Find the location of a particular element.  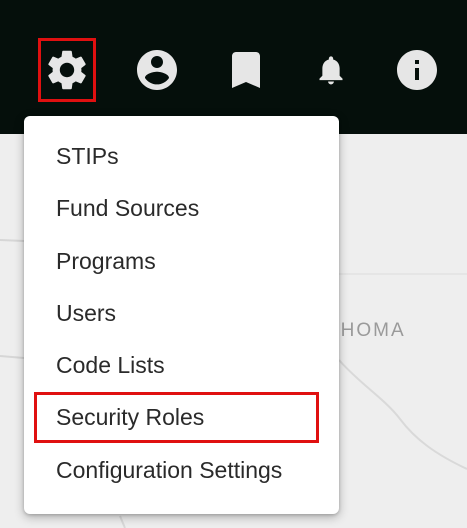

notifications-button is located at coordinates (331, 70).